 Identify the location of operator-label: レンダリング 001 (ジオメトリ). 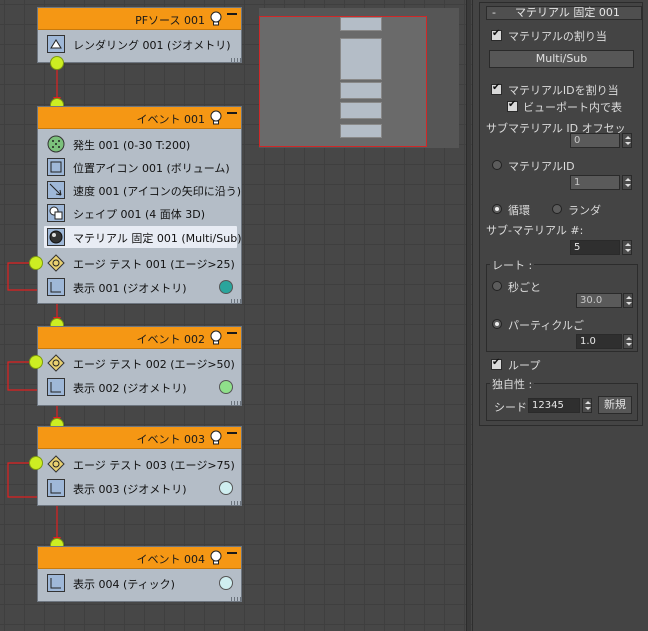
(152, 45).